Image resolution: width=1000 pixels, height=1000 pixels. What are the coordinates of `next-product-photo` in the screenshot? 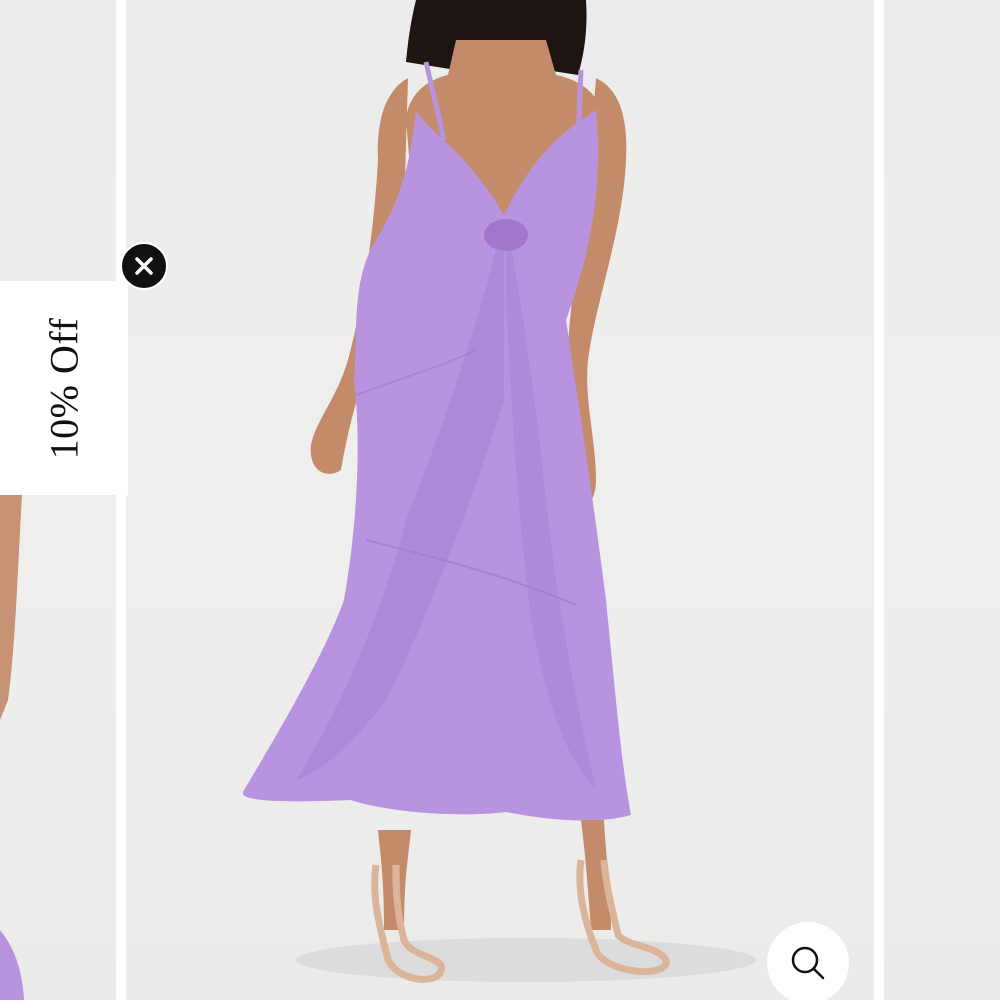 It's located at (942, 500).